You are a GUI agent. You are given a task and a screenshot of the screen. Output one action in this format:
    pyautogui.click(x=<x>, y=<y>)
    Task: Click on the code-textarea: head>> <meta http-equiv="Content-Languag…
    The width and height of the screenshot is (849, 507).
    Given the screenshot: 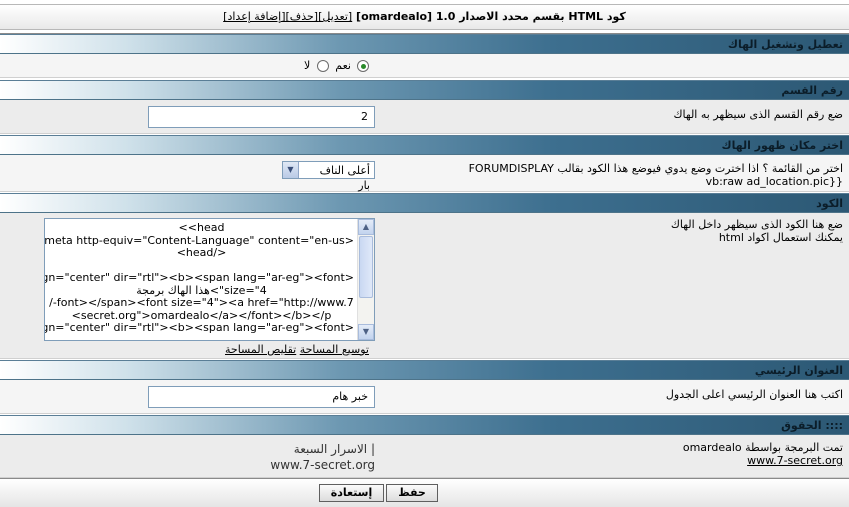 What is the action you would take?
    pyautogui.click(x=209, y=279)
    